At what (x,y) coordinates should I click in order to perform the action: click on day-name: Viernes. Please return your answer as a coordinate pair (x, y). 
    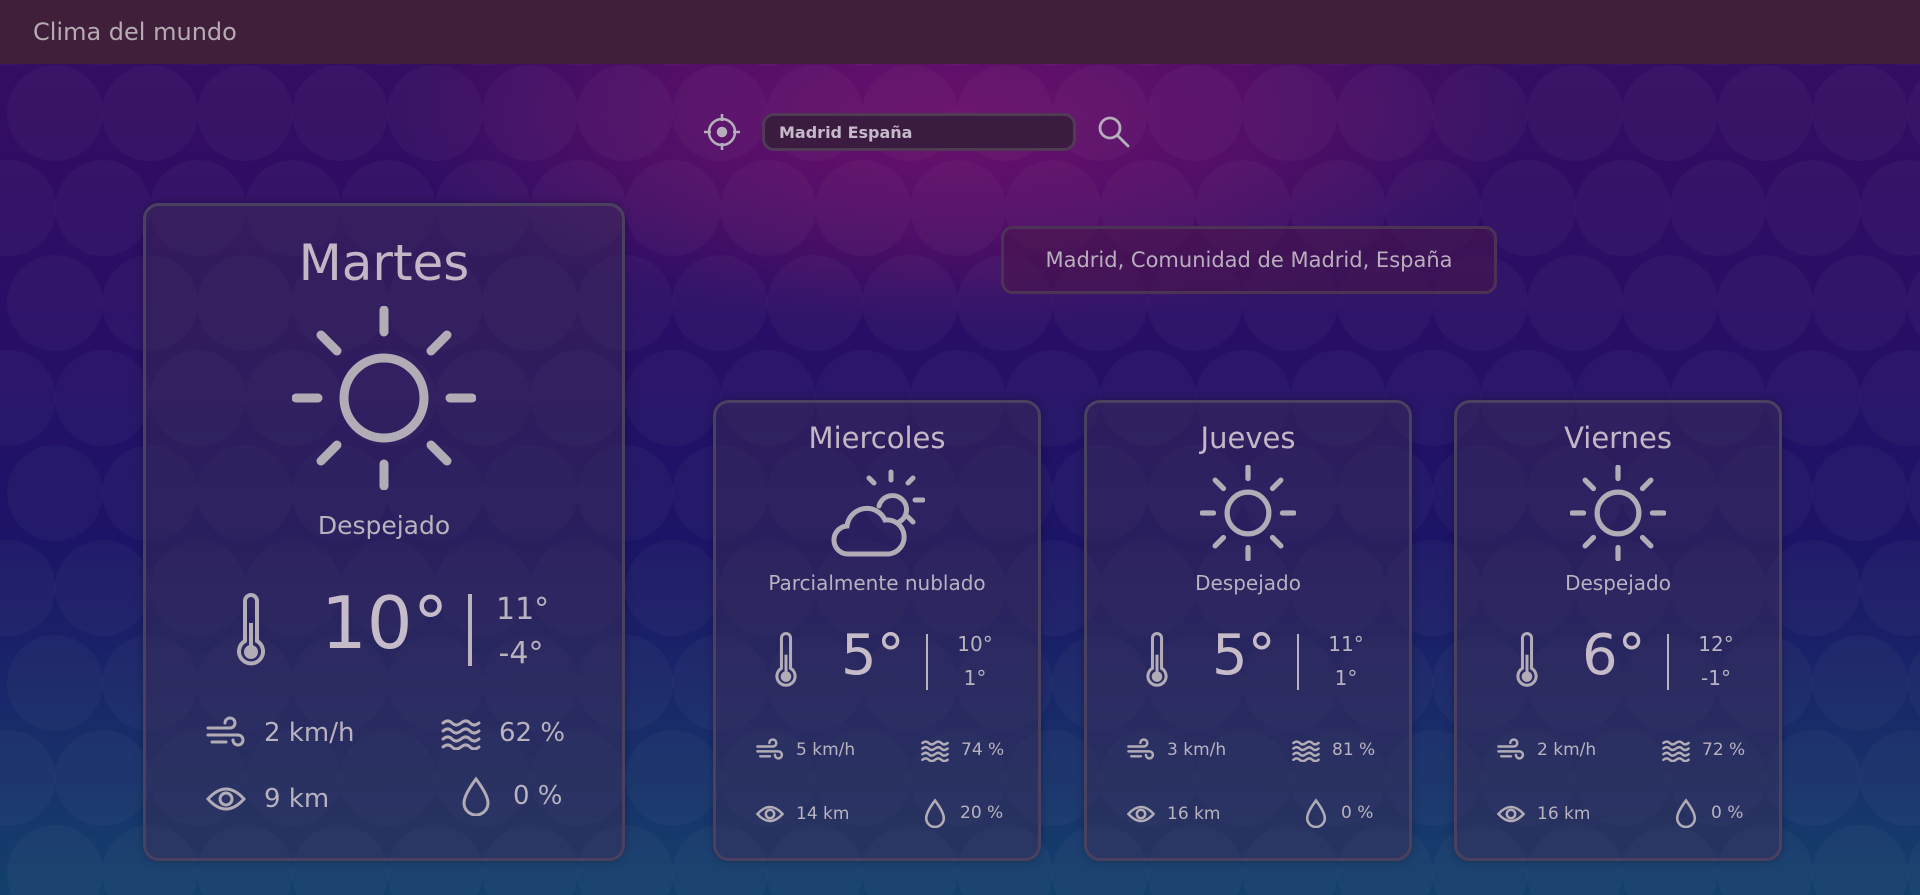
    Looking at the image, I should click on (1618, 438).